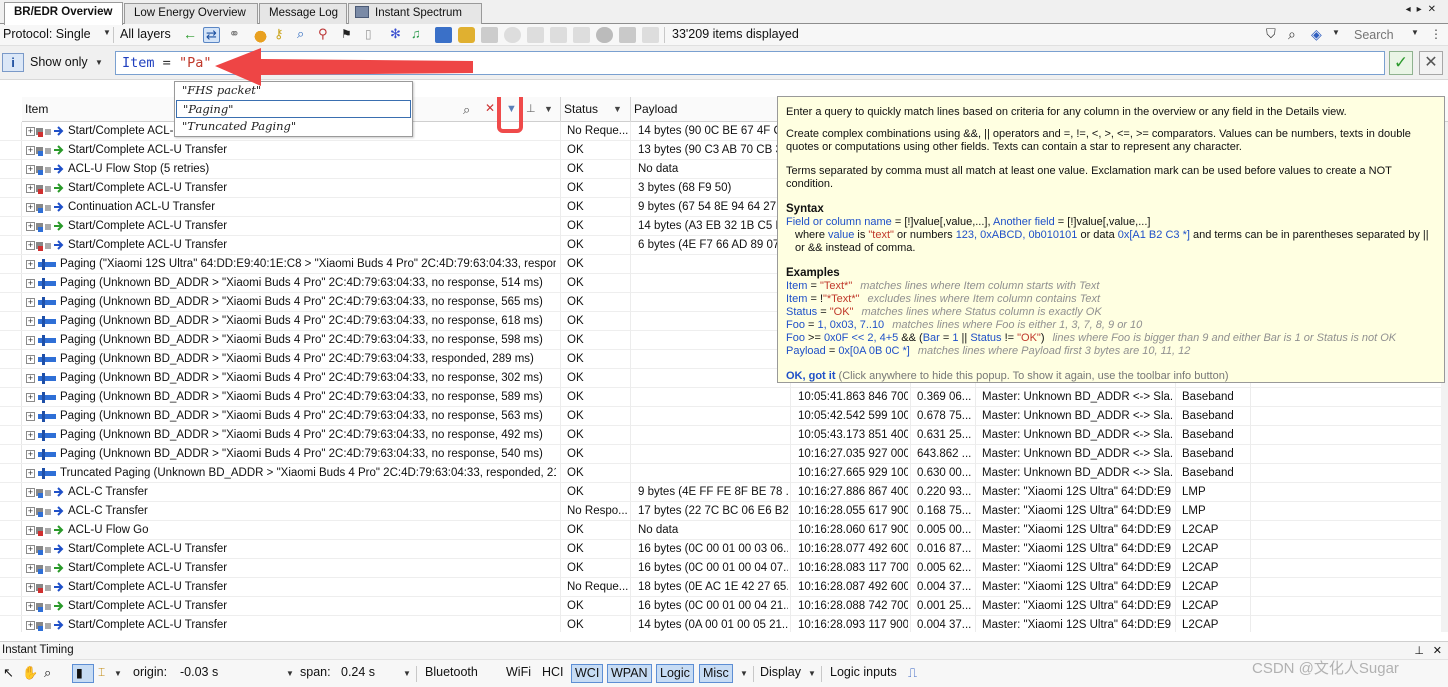 Image resolution: width=1448 pixels, height=687 pixels. I want to click on hat-icon, so click(260, 35).